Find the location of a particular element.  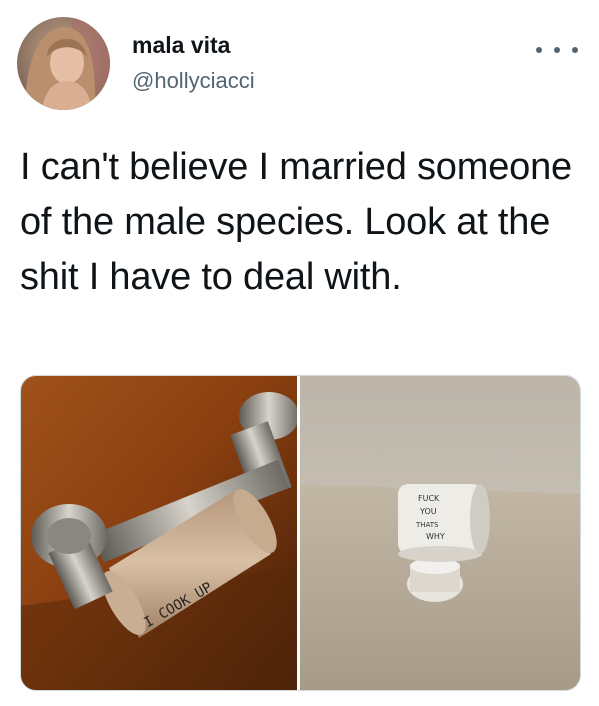

more-options-button is located at coordinates (557, 50).